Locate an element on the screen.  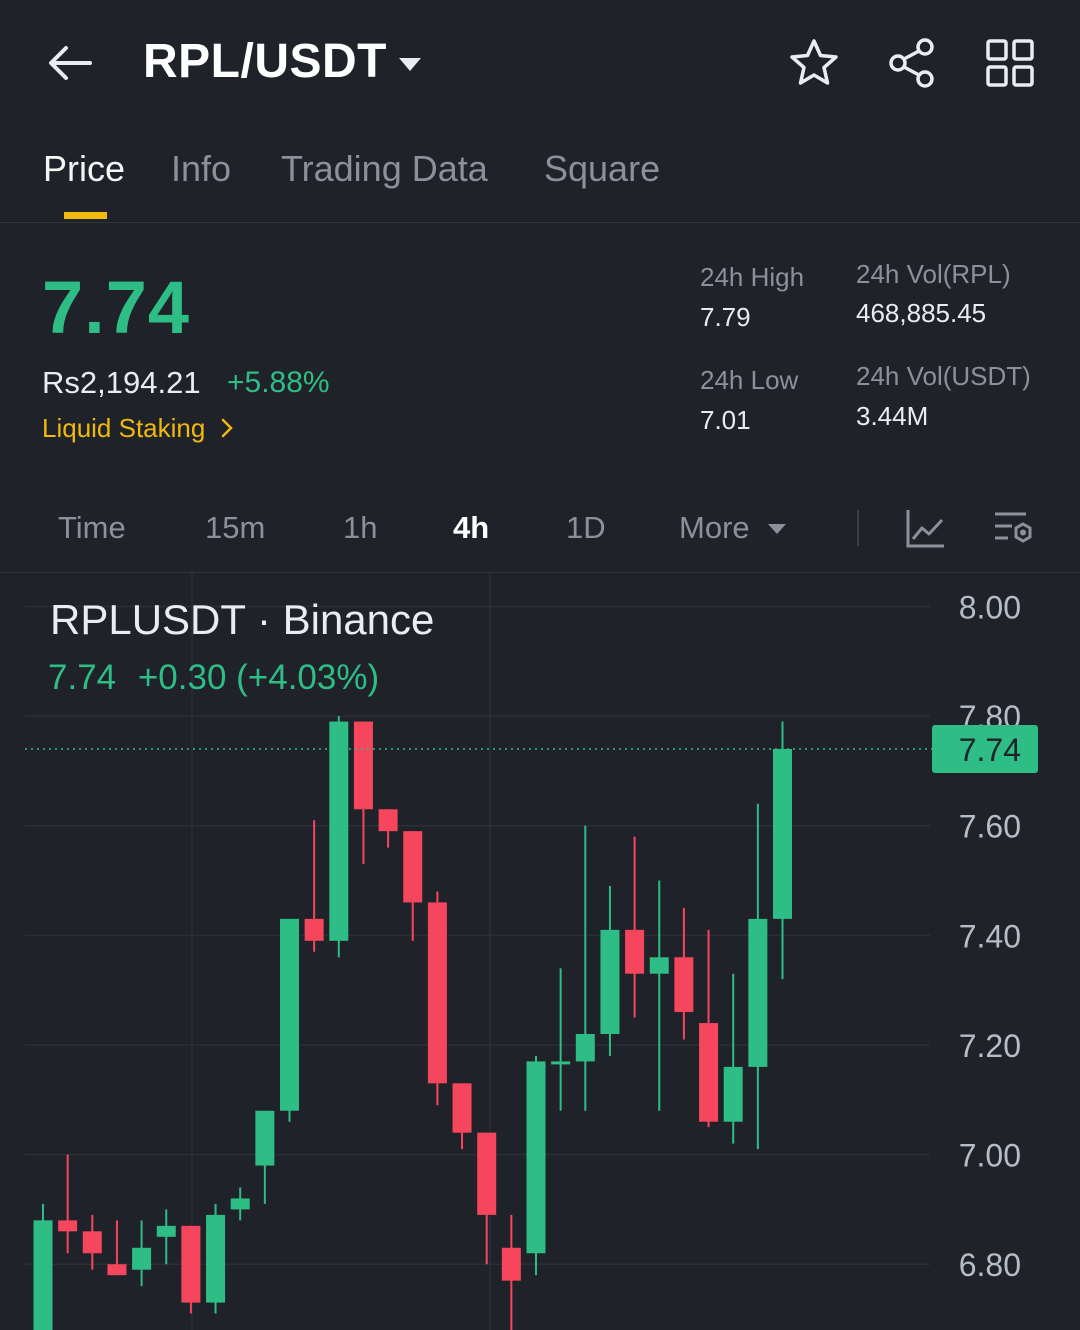
vol-quote-label: 24h Vol(USDT) is located at coordinates (943, 376).